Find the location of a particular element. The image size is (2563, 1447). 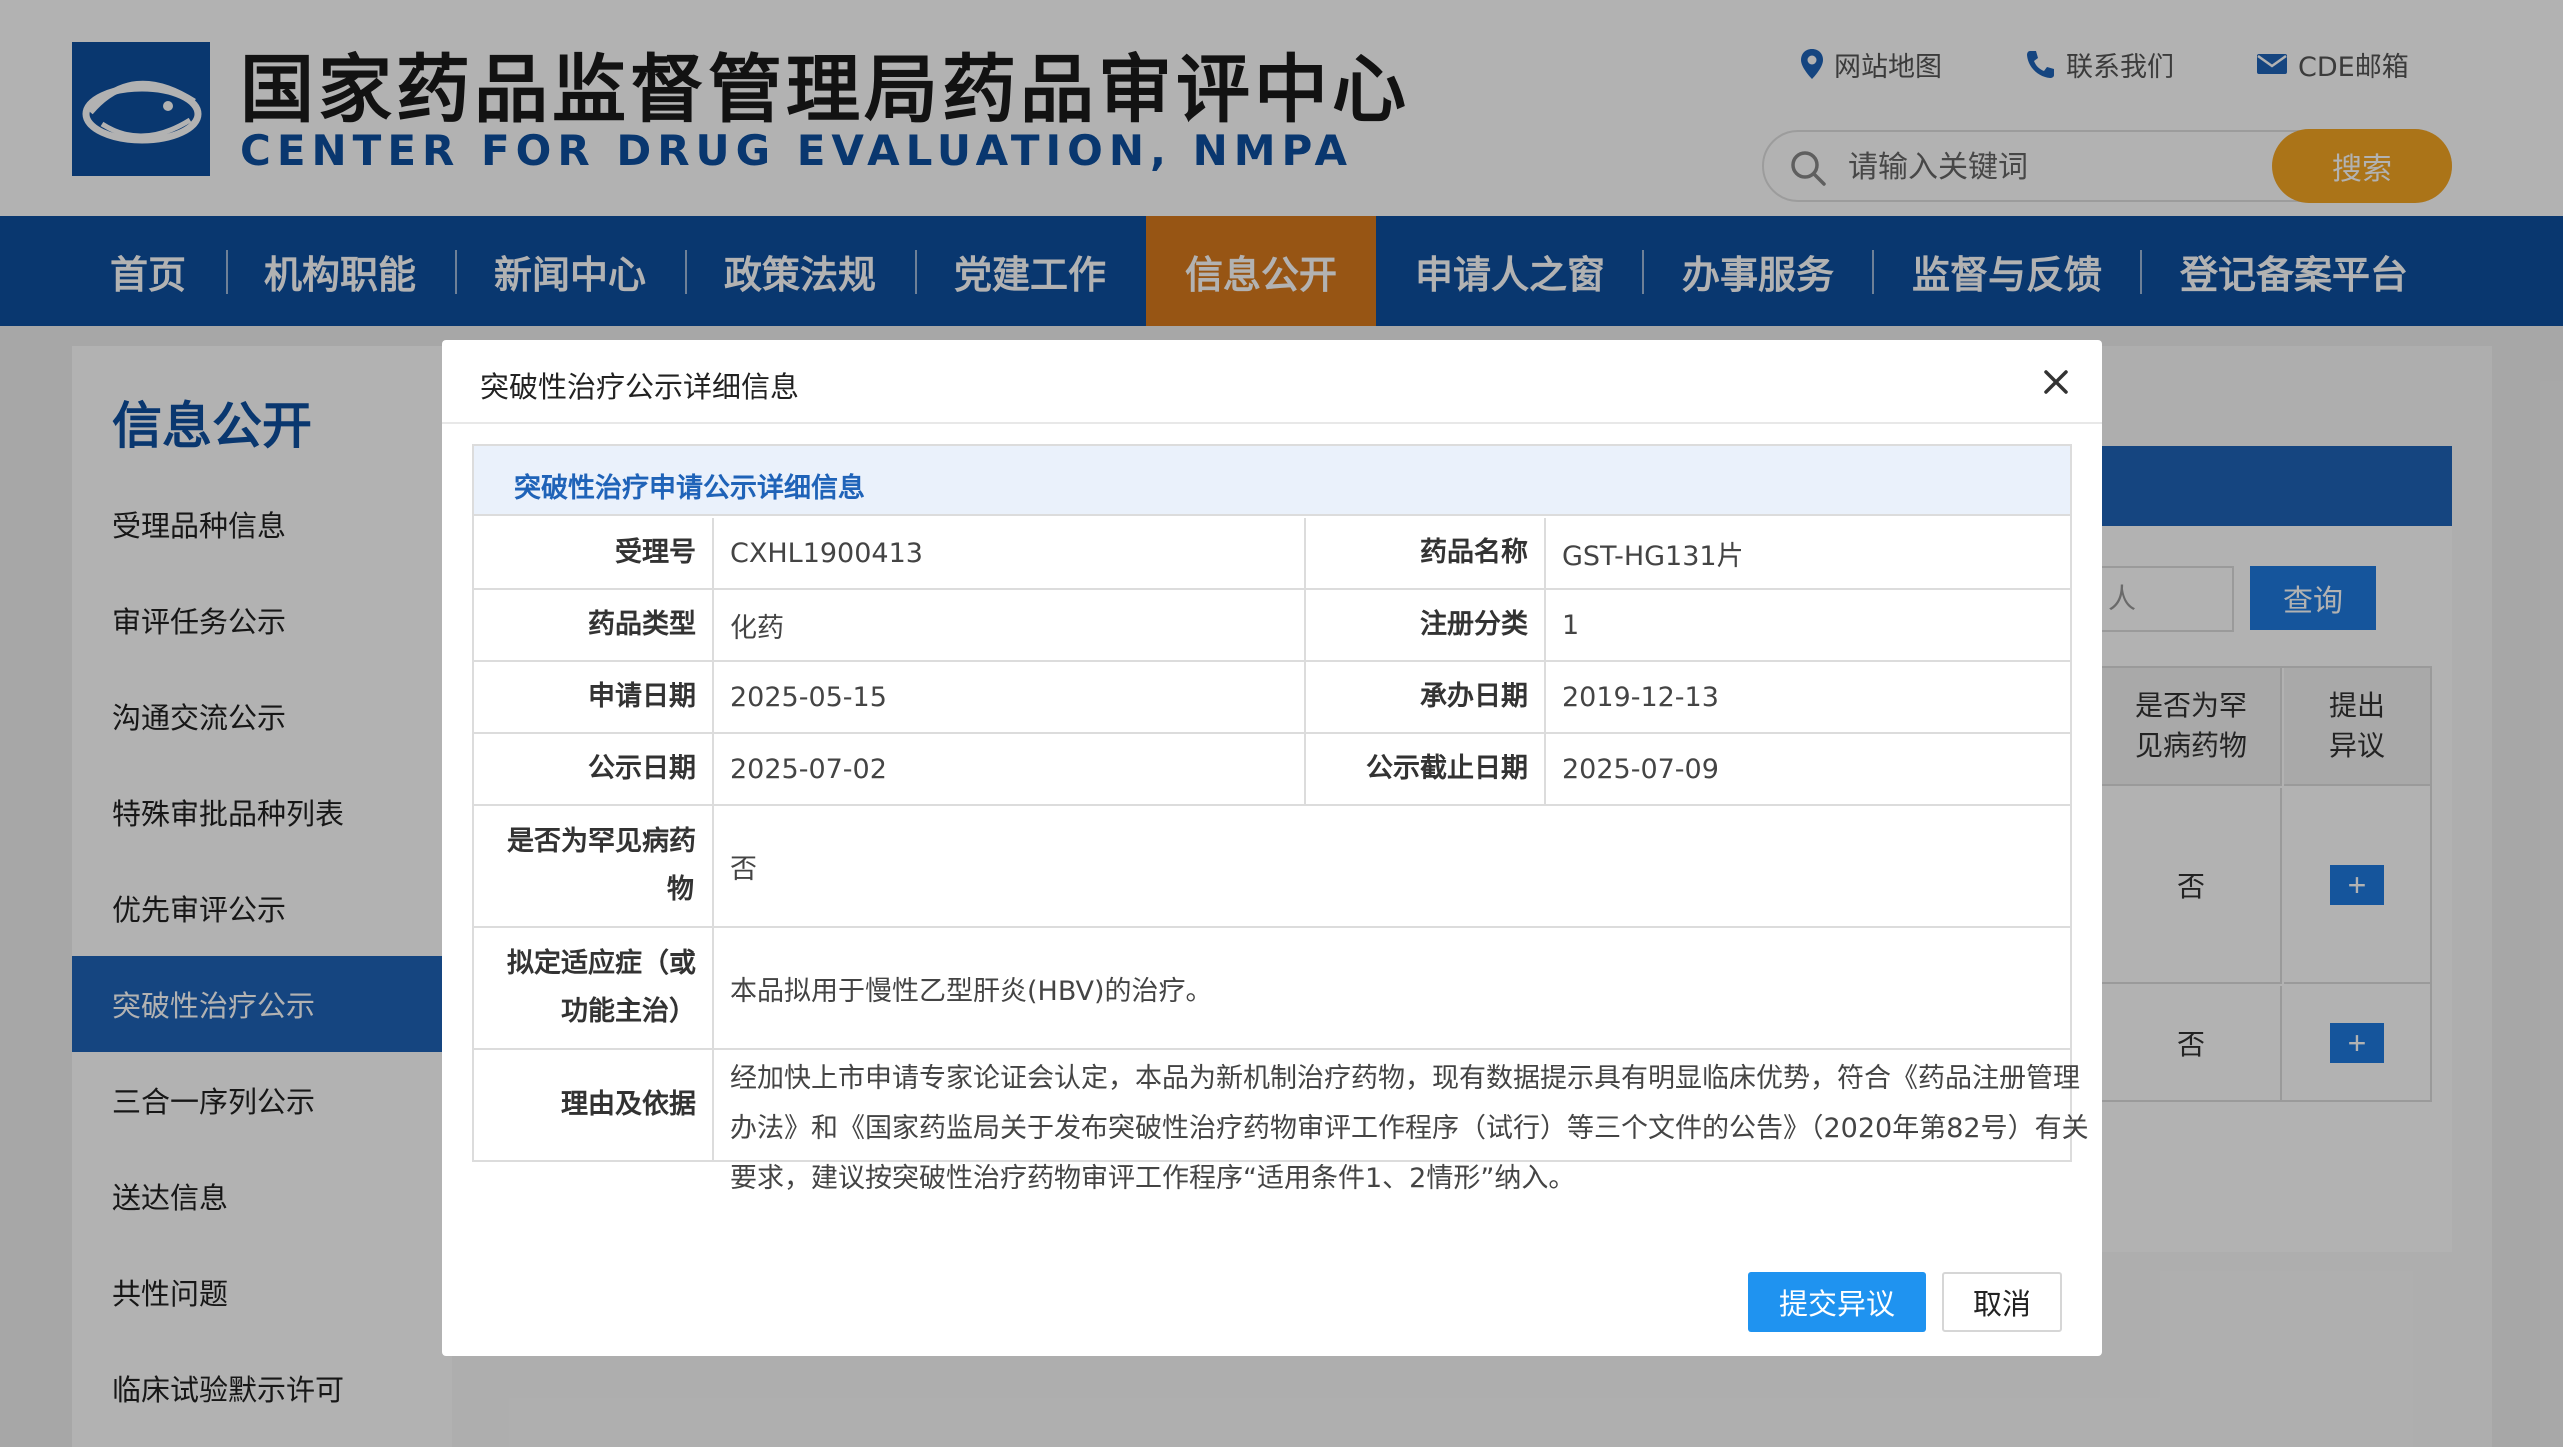

label-apply-date: 申请日期 is located at coordinates (594, 698).